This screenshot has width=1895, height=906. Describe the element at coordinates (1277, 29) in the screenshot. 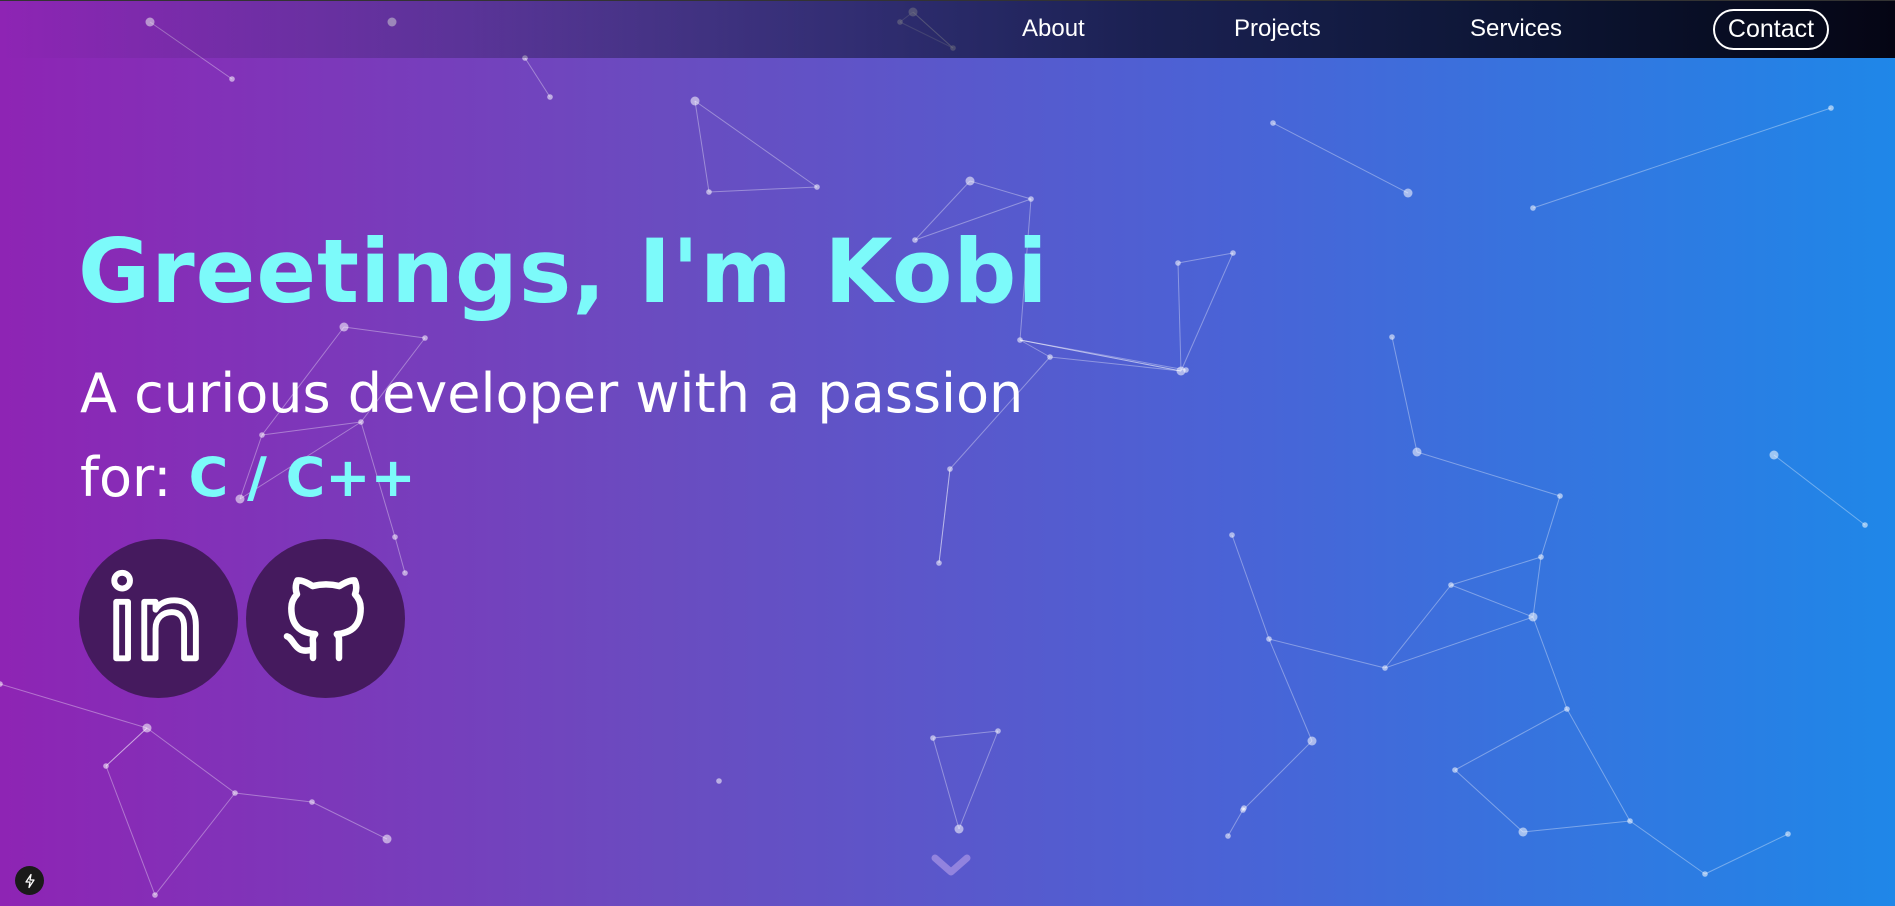

I see `nav-projects-link: Projects` at that location.